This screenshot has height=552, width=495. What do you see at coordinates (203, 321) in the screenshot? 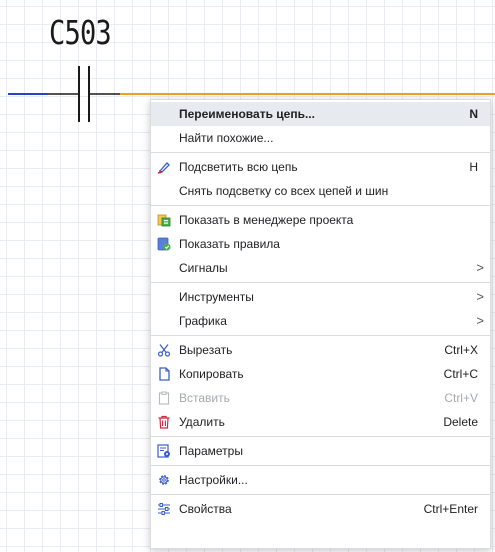
I see `menu-item-label: Графика` at bounding box center [203, 321].